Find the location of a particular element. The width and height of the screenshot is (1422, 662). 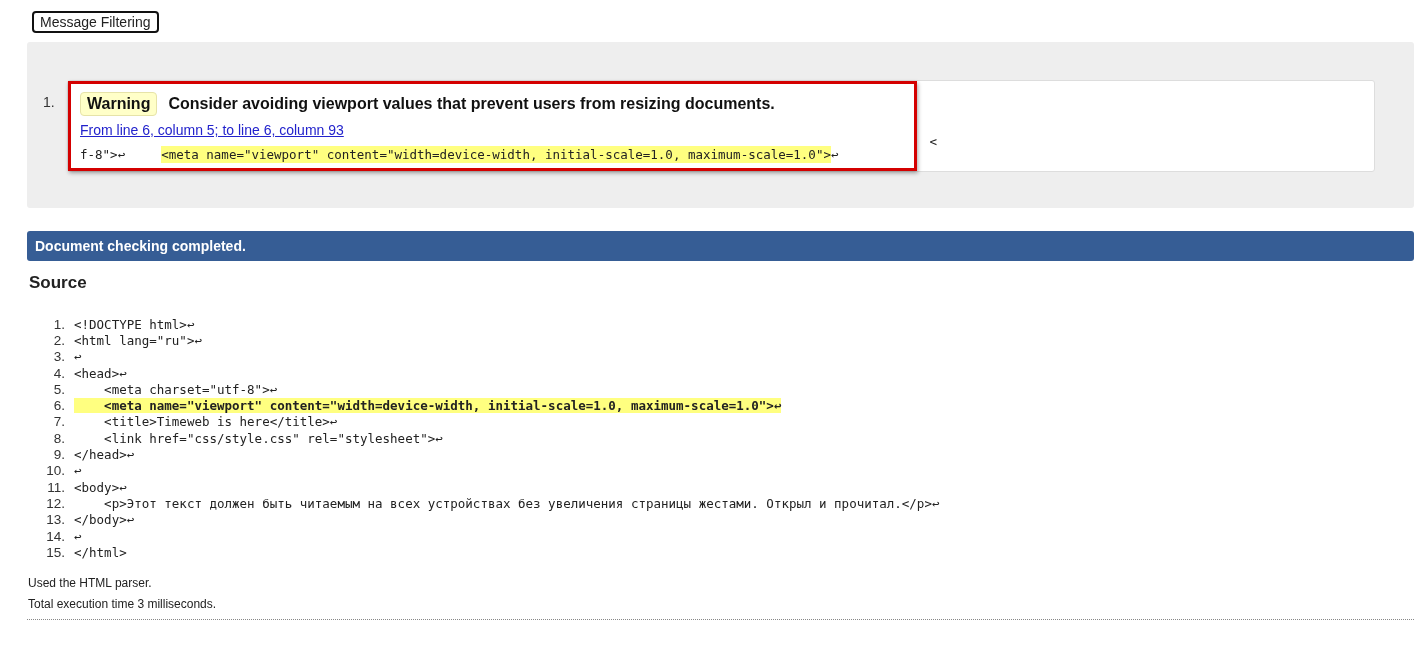

message-filtering-button: Message Filtering is located at coordinates (95, 22).